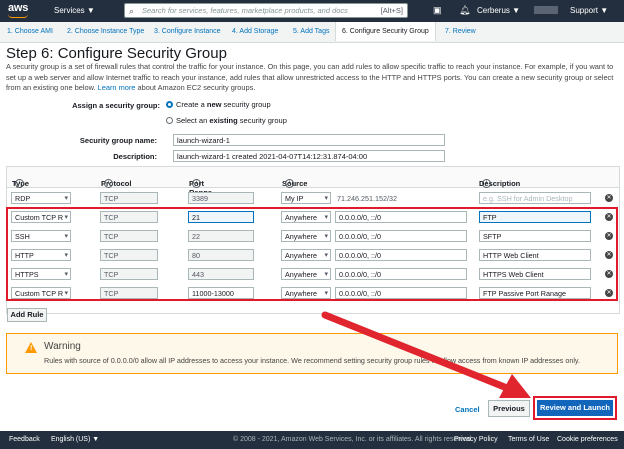  Describe the element at coordinates (509, 408) in the screenshot. I see `previous-button: Previous` at that location.